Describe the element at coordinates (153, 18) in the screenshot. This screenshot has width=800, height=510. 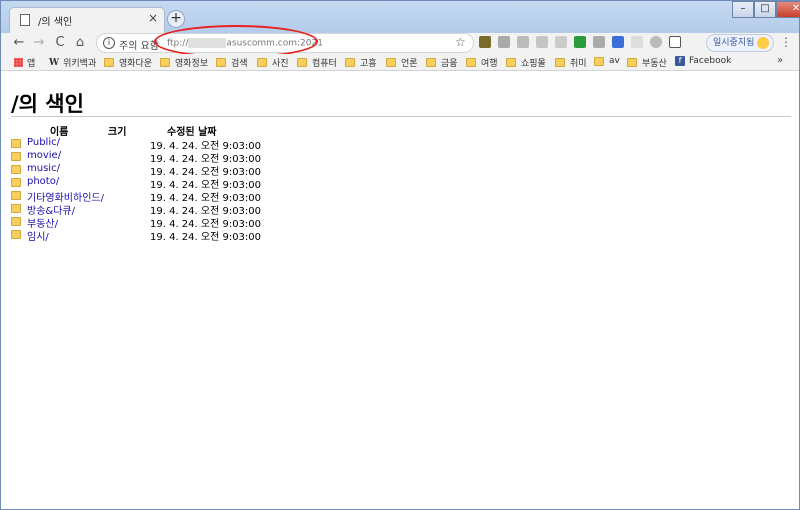
I see `tab-close-icon: ×` at that location.